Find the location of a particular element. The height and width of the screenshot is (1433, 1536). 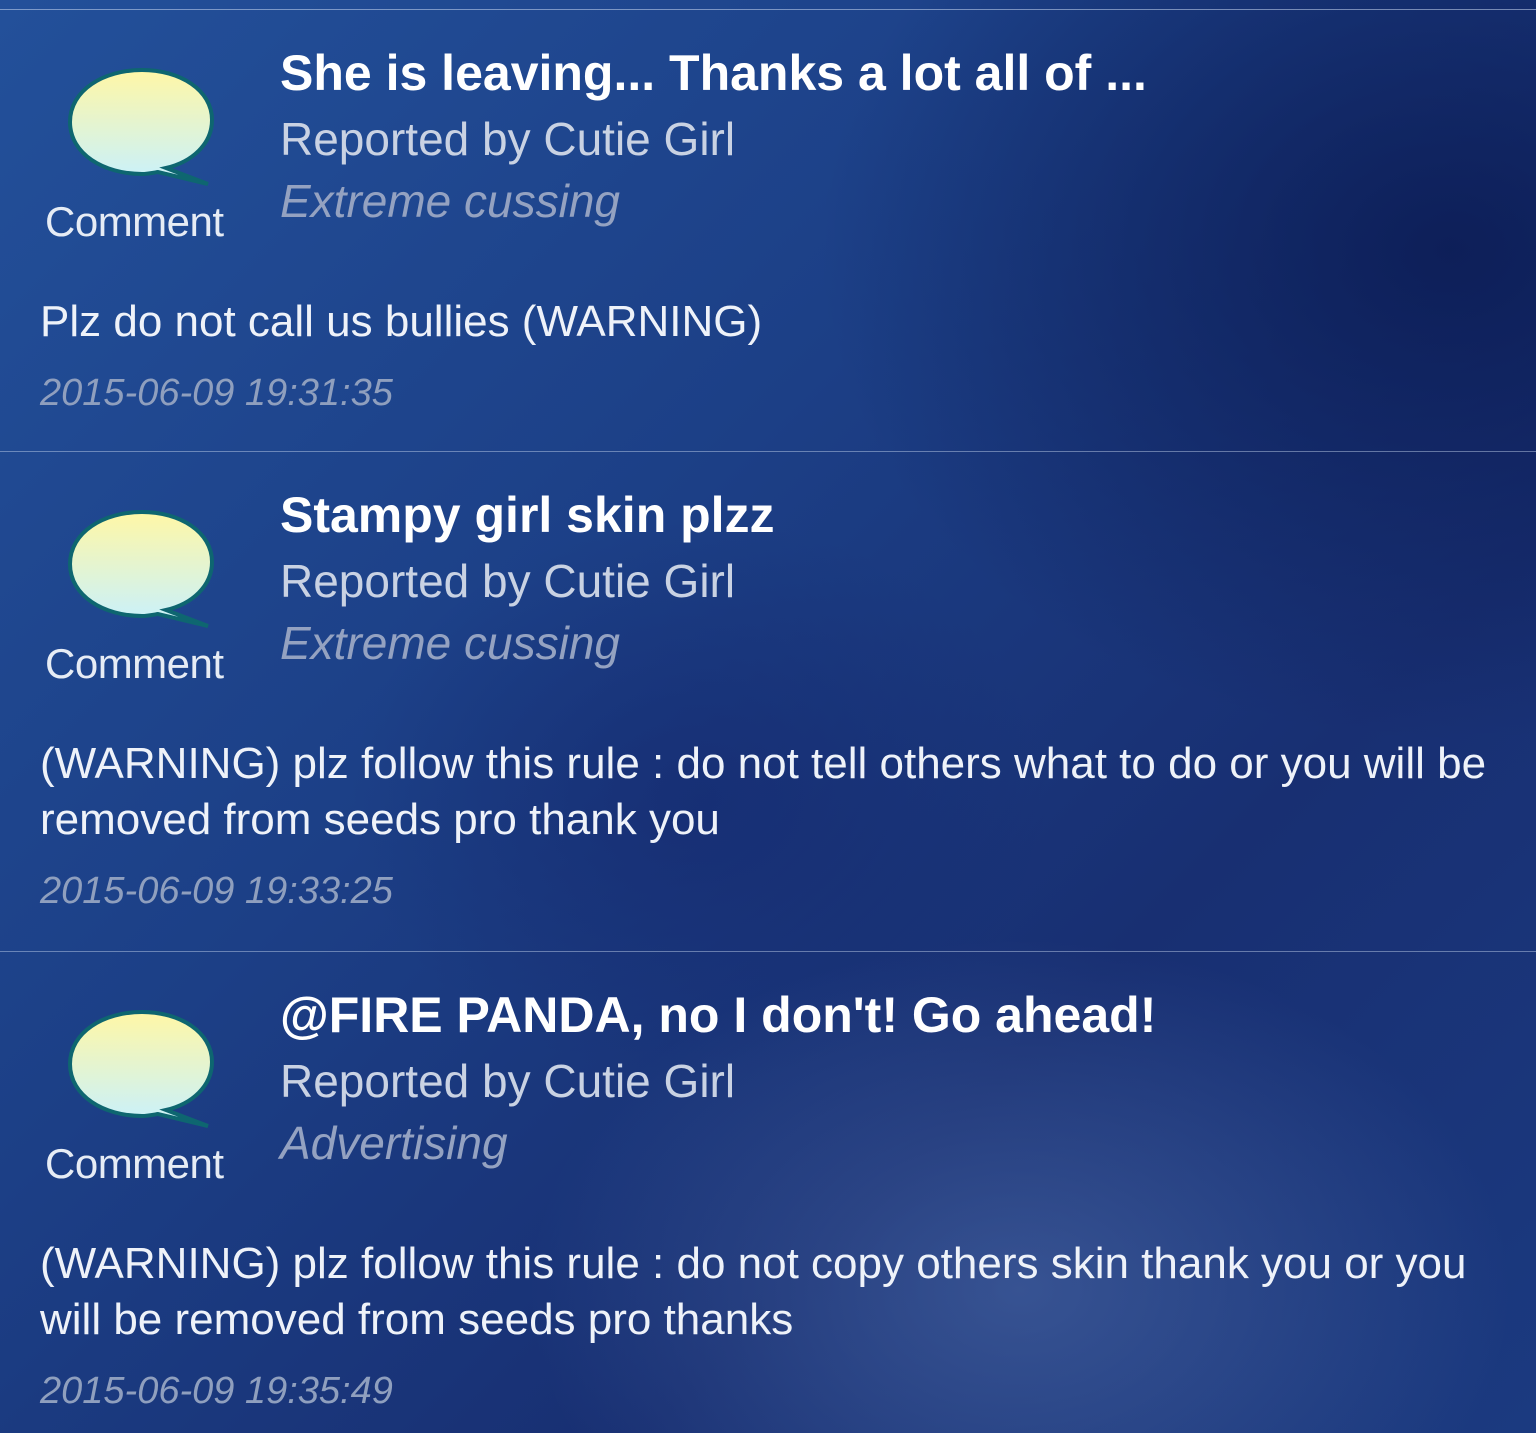

report-reason: Advertising is located at coordinates (394, 1143).